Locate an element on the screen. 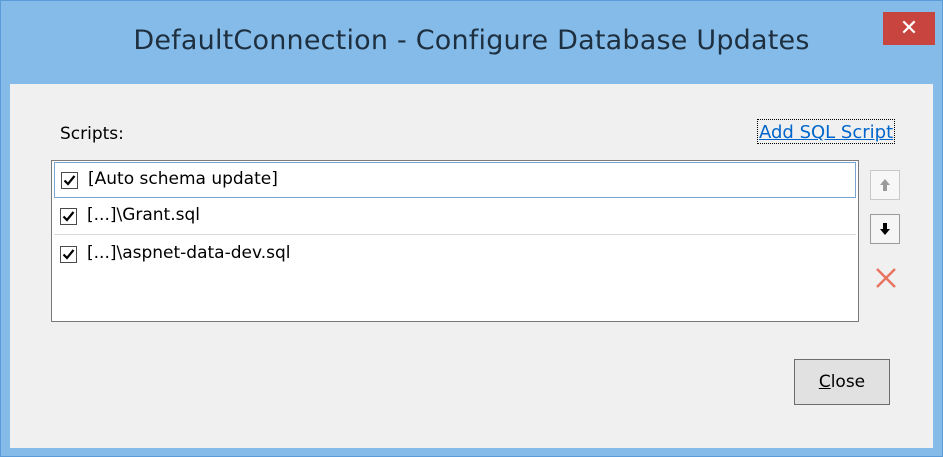  delete-script-button is located at coordinates (885, 277).